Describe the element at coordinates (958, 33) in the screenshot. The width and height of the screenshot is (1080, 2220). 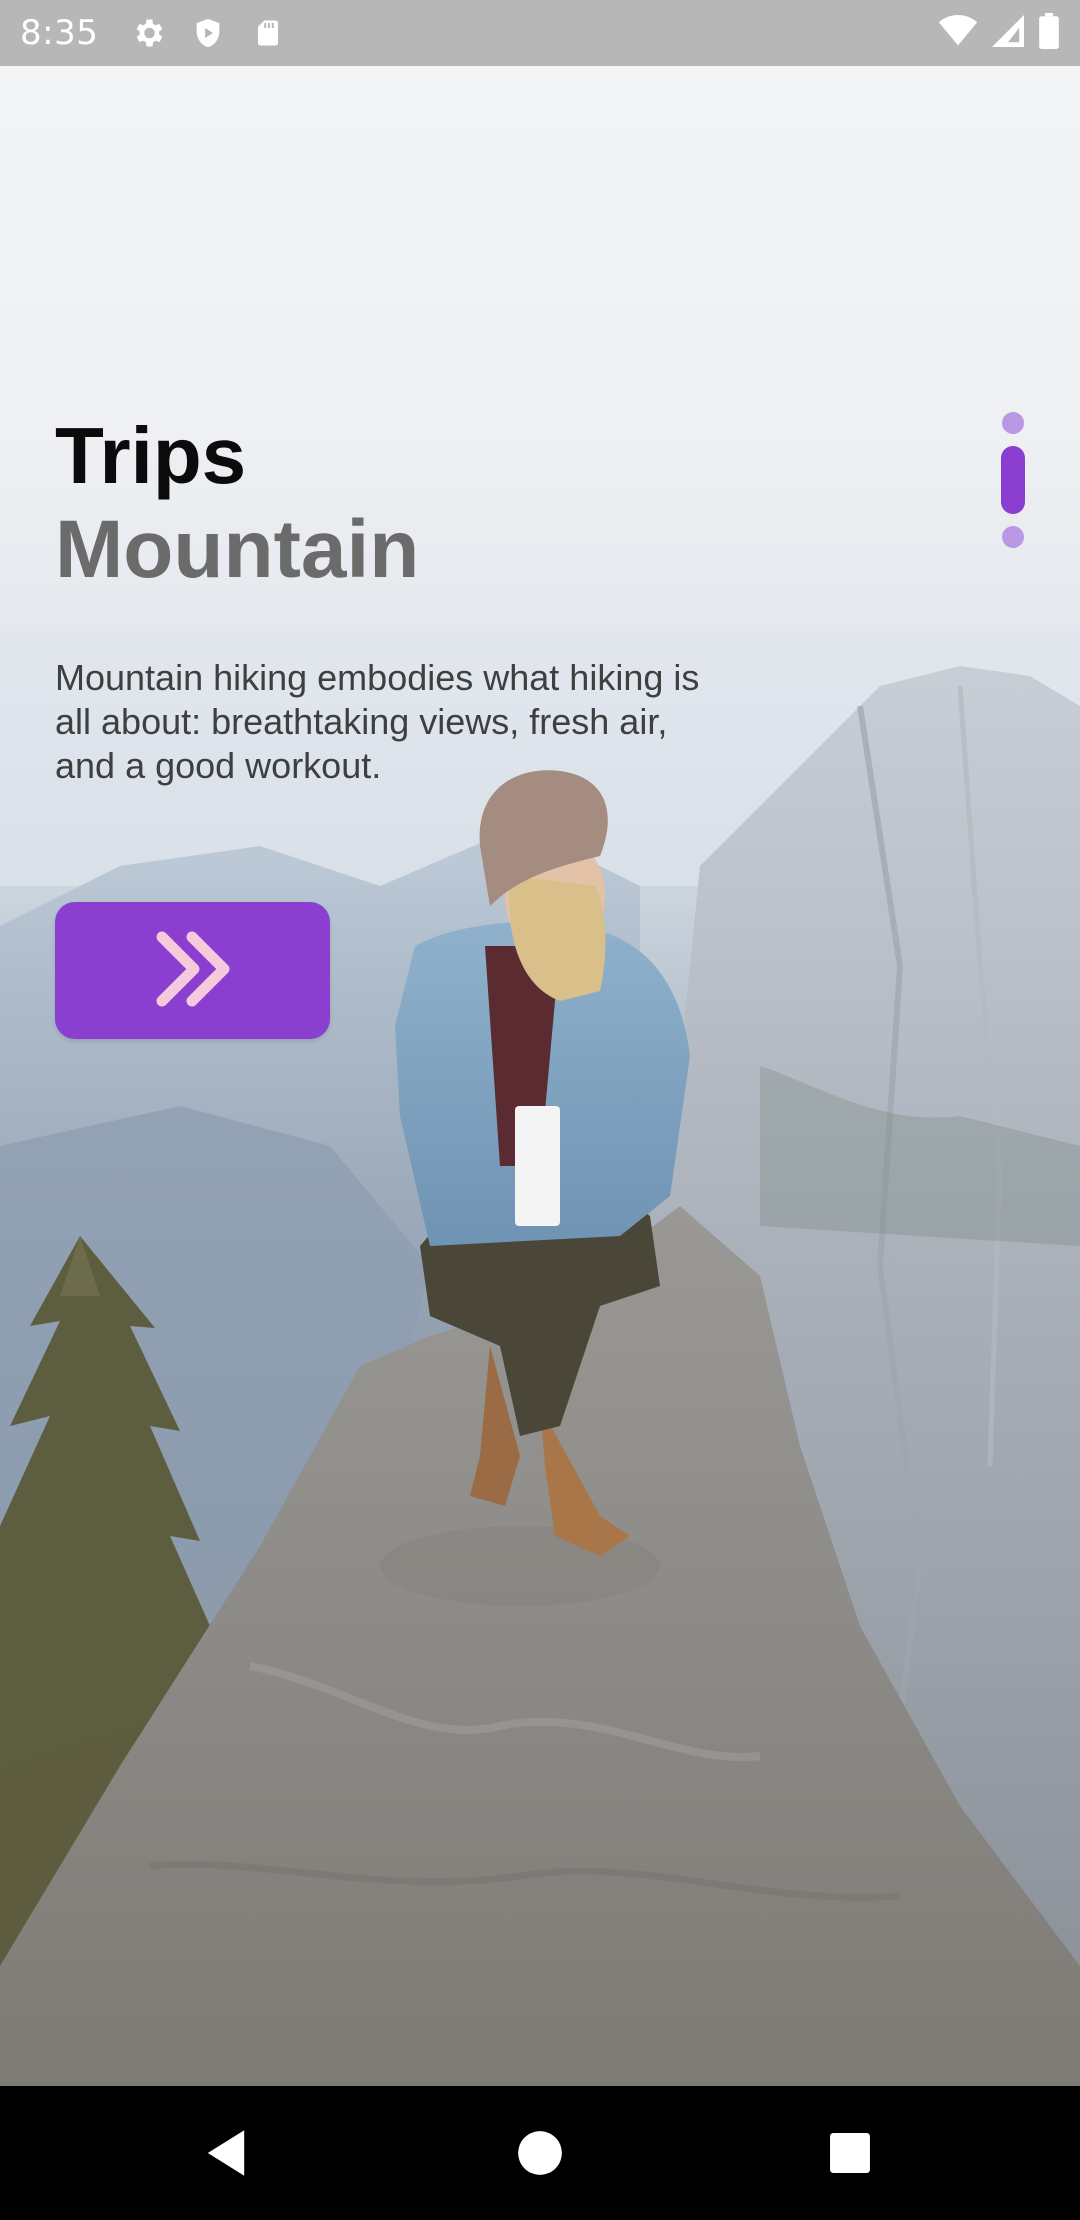
I see `wifi-icon` at that location.